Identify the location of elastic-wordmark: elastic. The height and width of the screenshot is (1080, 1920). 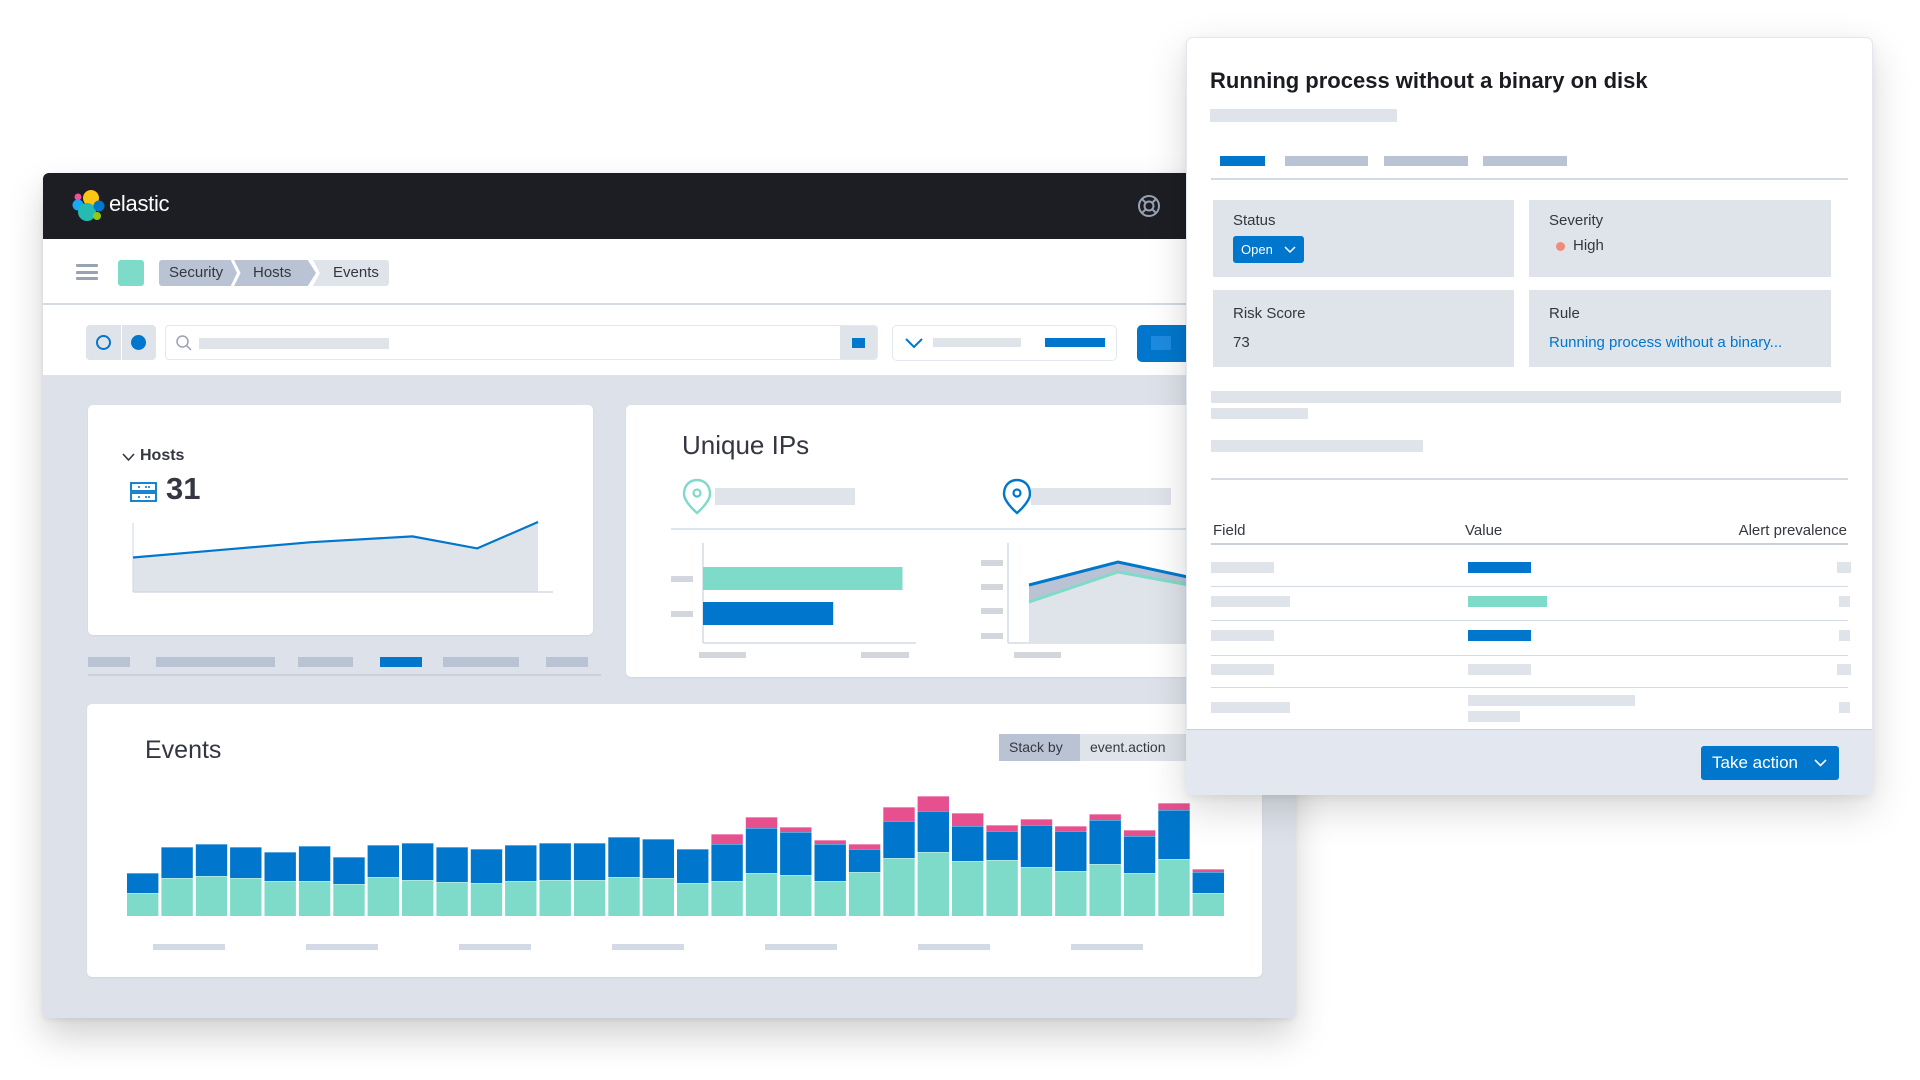
(139, 203).